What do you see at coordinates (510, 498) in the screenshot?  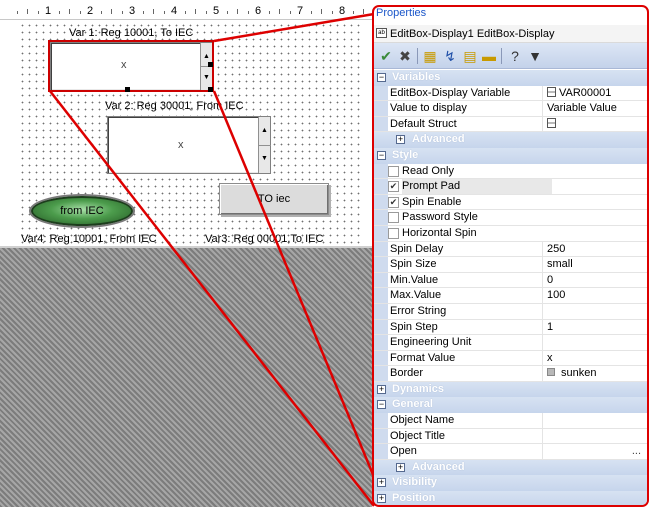 I see `category-position: + Position` at bounding box center [510, 498].